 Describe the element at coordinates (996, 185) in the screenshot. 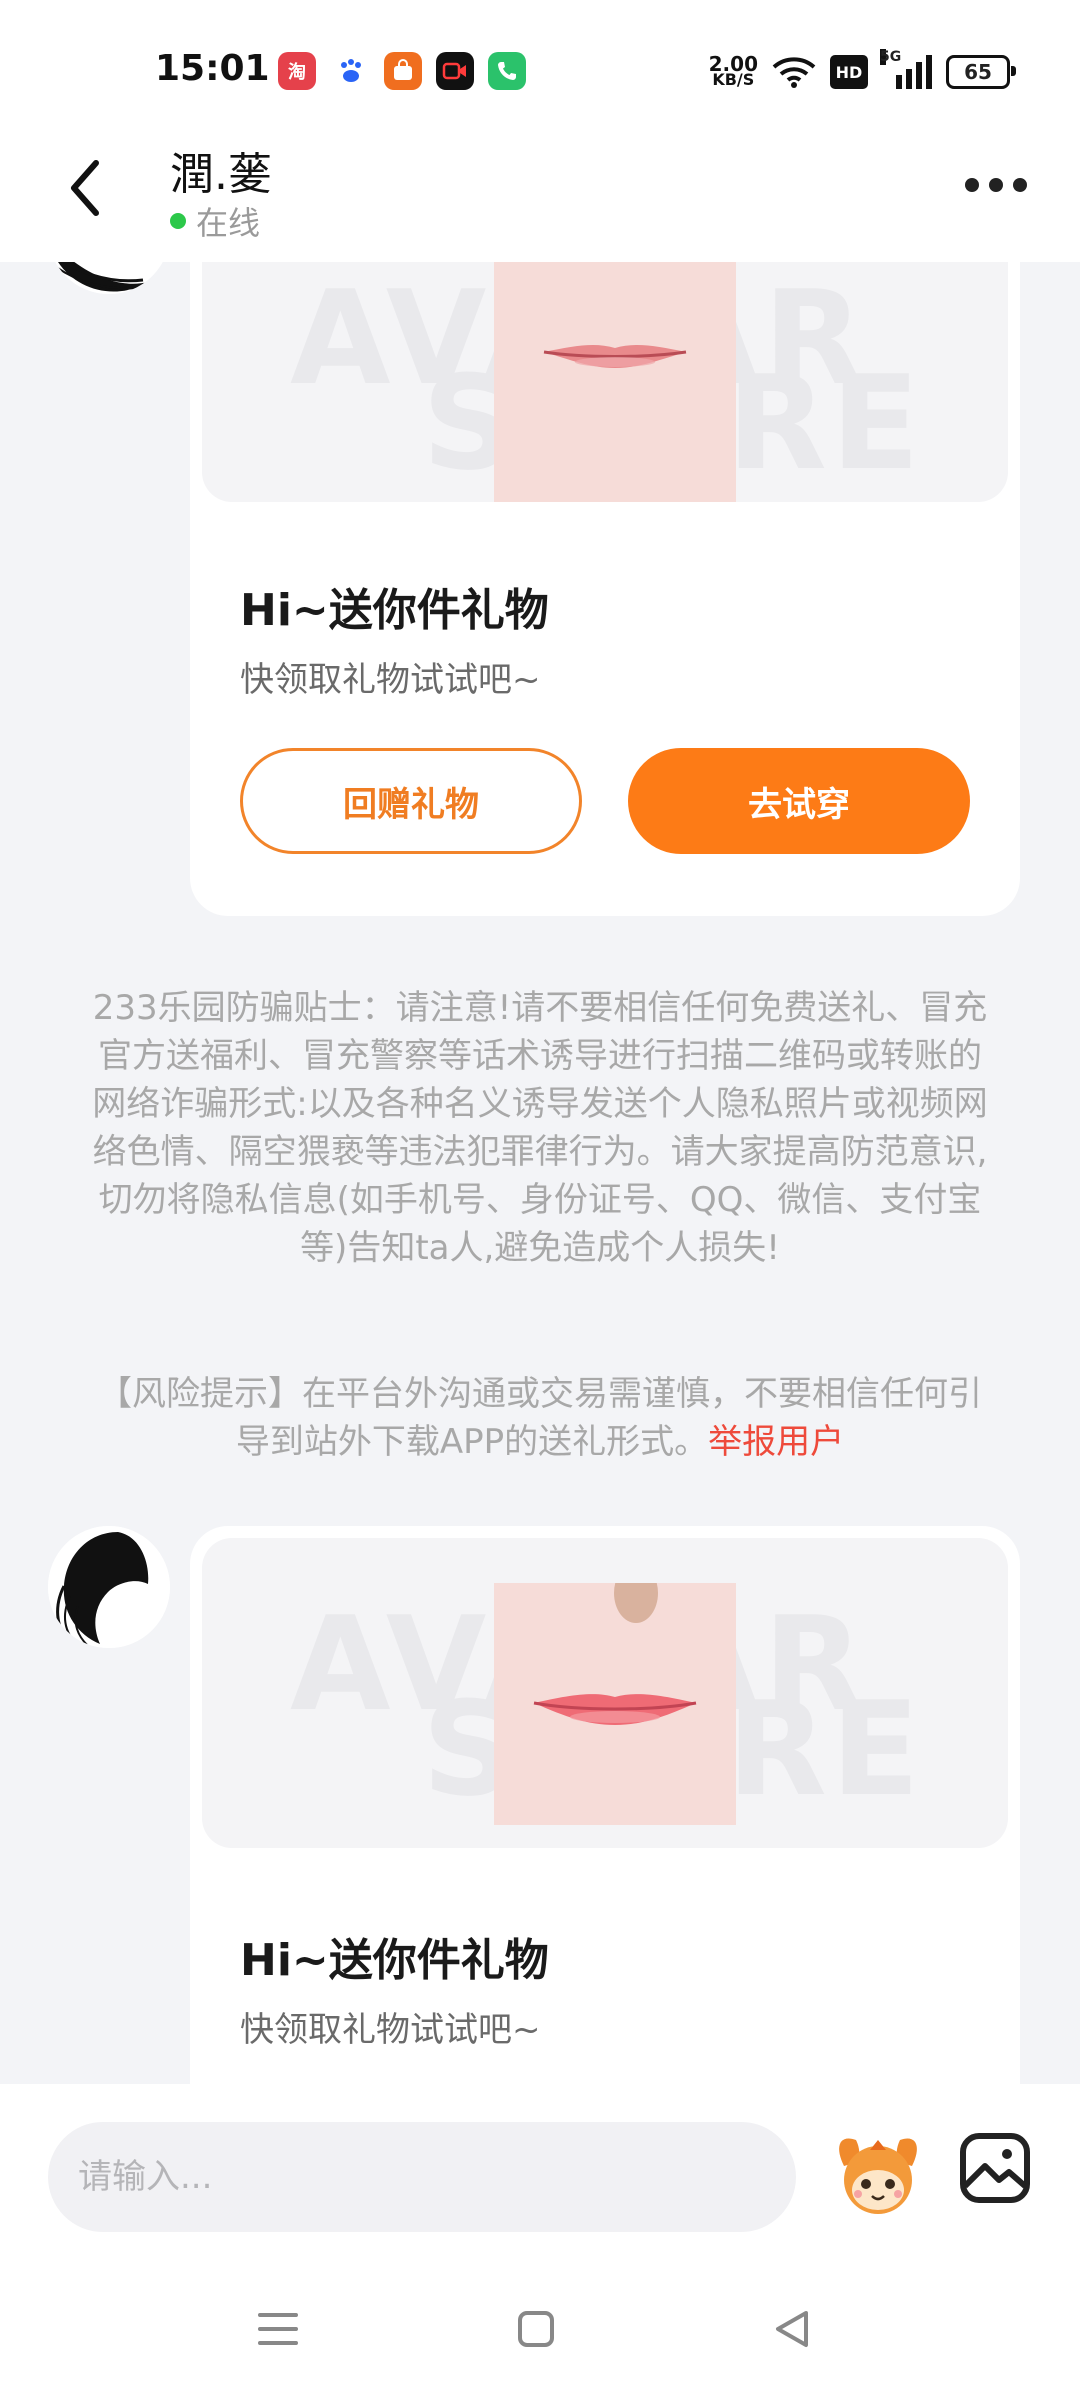

I see `more-options-button` at that location.